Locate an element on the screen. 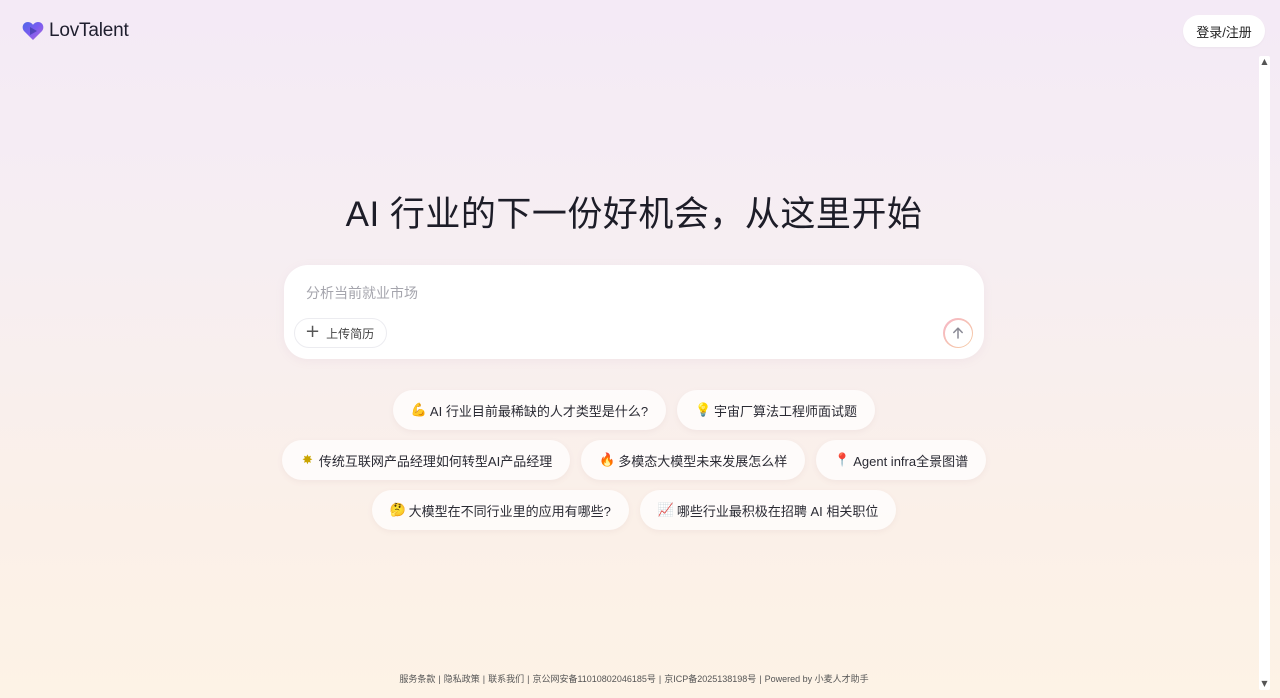 Image resolution: width=1280 pixels, height=698 pixels. plus-icon: + is located at coordinates (313, 331).